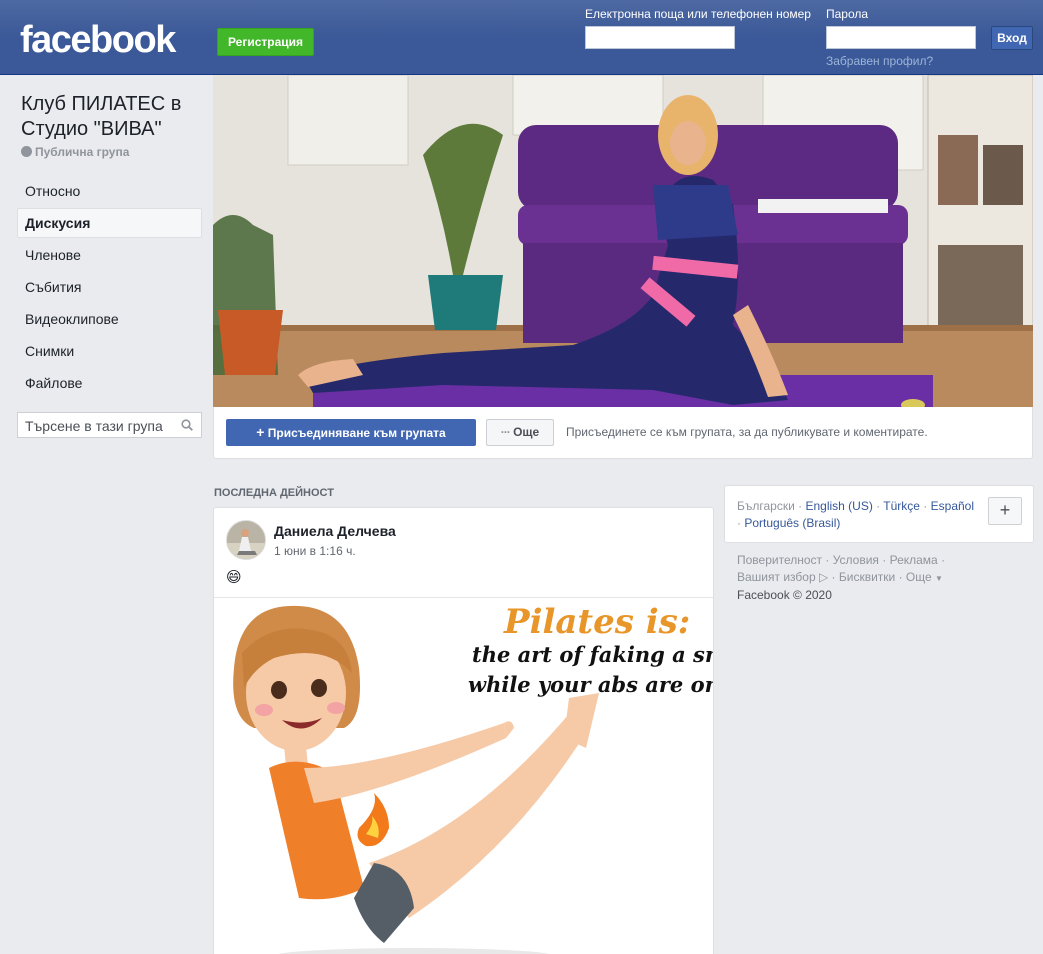 This screenshot has height=954, width=1043. I want to click on join-group-label: Присъединяване към групата, so click(356, 433).